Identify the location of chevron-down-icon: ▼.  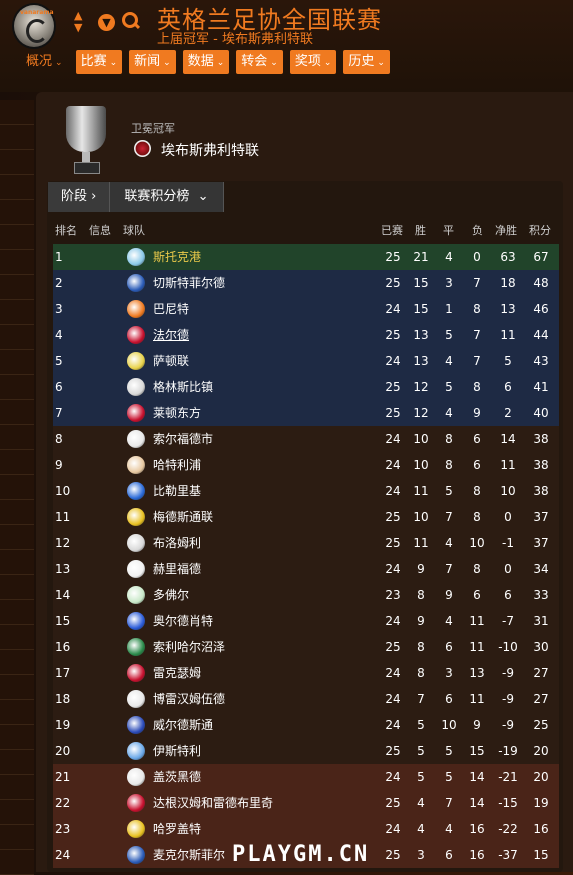
(106, 22).